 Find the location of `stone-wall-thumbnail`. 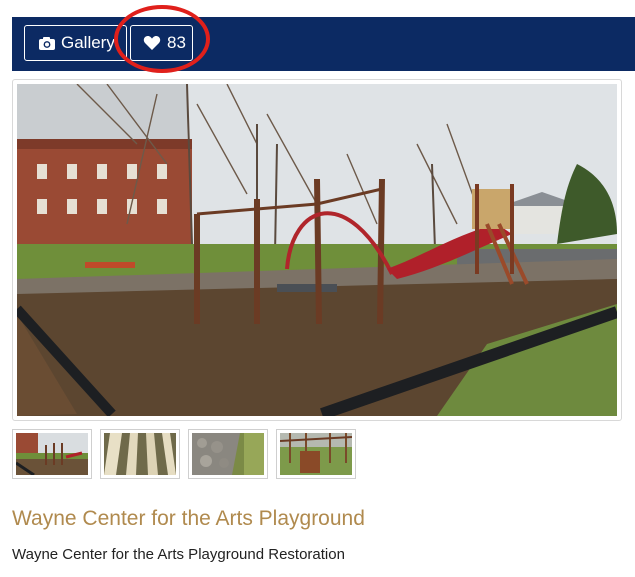

stone-wall-thumbnail is located at coordinates (228, 454).